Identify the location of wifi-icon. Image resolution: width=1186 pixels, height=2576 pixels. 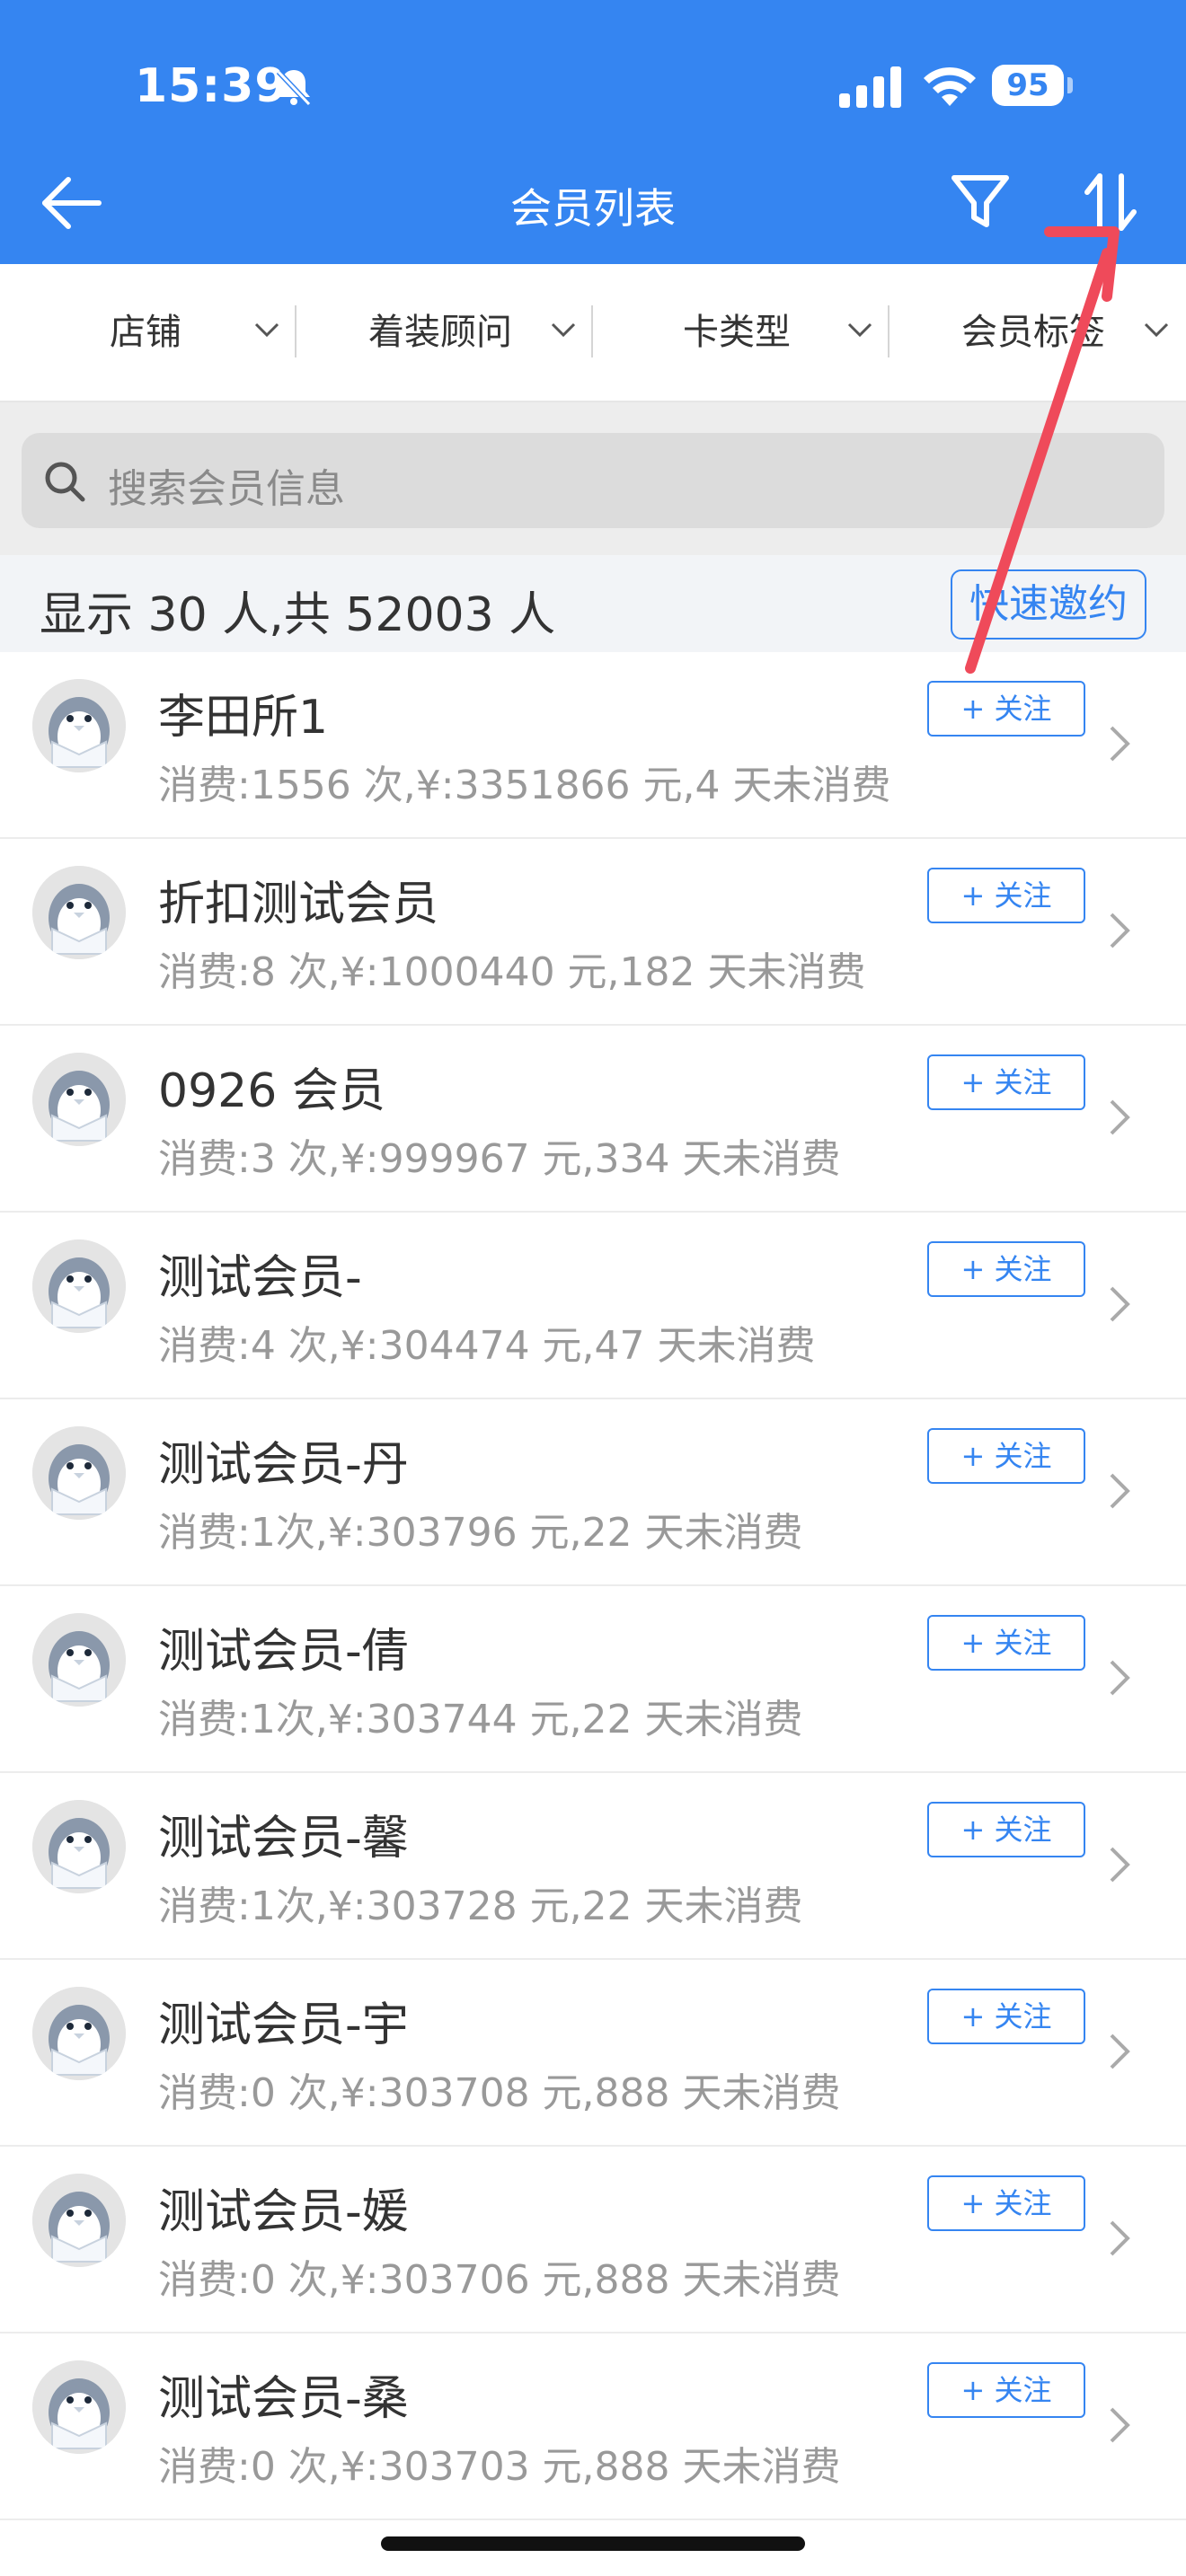
(950, 86).